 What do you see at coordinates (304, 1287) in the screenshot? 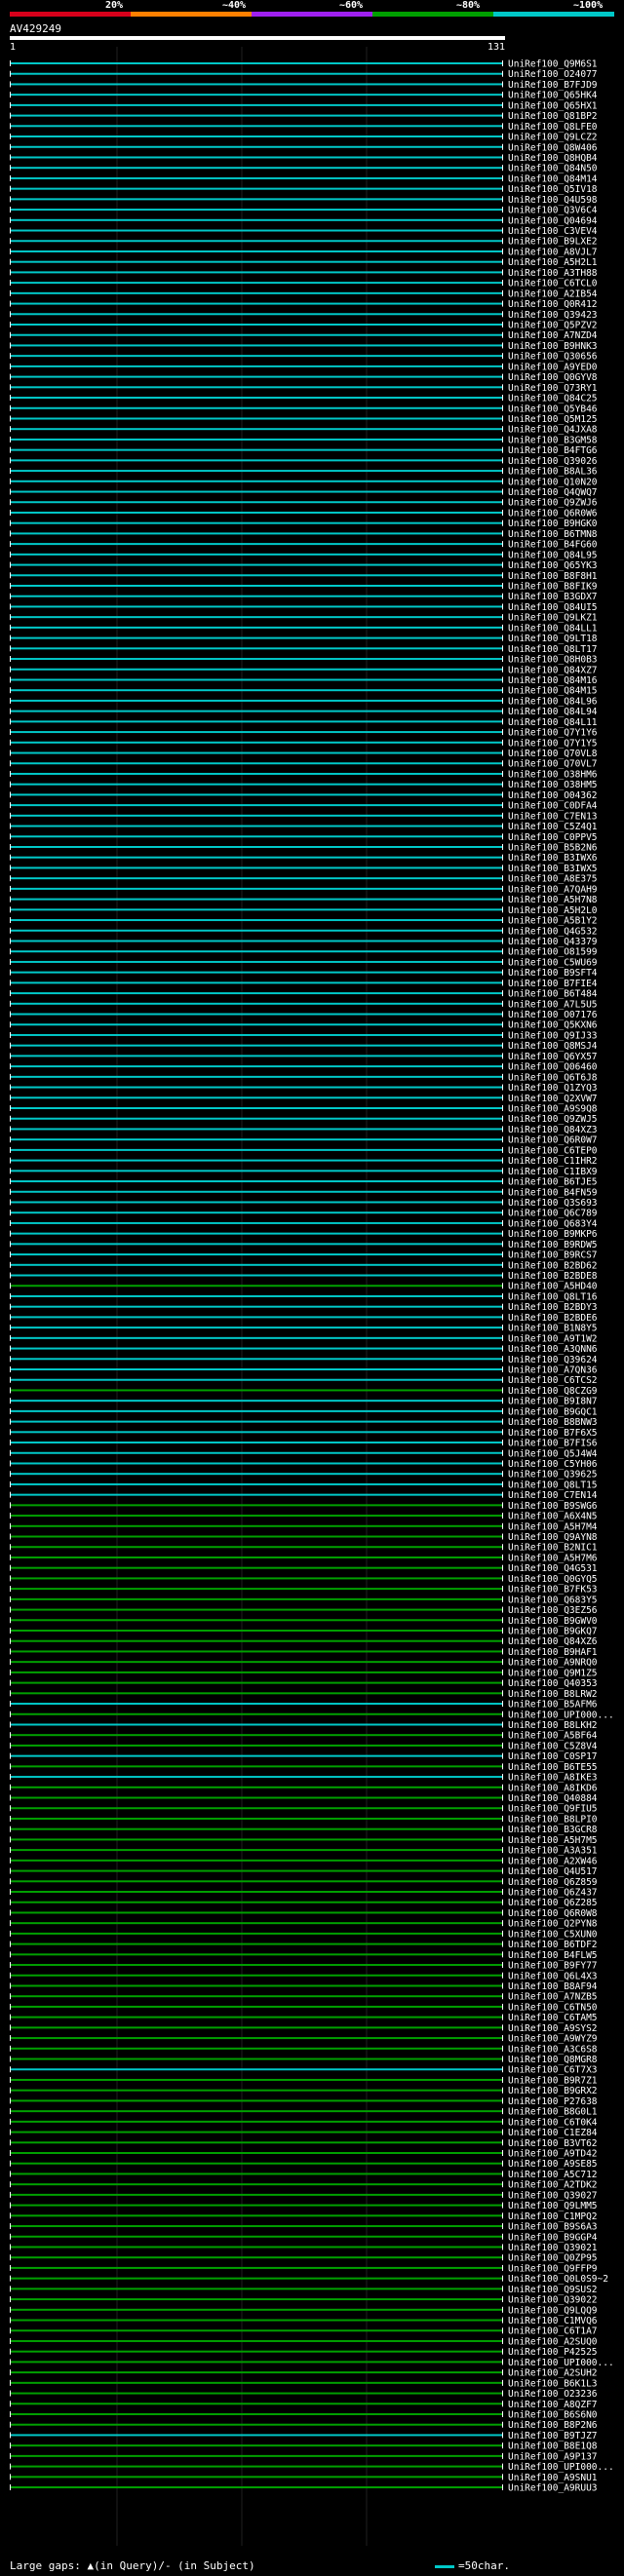
I see `hit-row: UniRef100_A5HD40` at bounding box center [304, 1287].